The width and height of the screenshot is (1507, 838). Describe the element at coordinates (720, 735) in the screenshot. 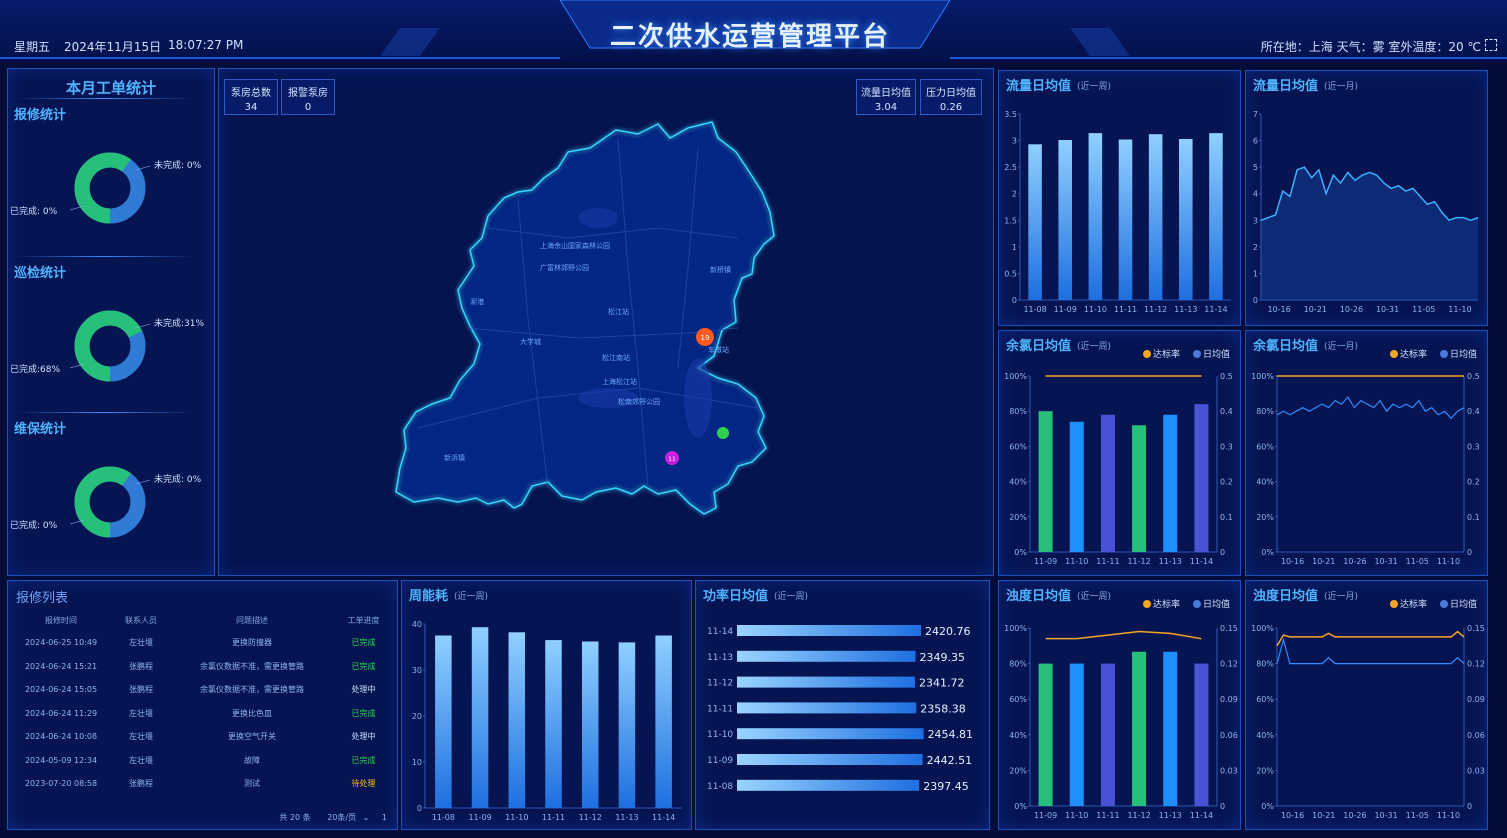

I see `bar-category-label: 11-10` at that location.